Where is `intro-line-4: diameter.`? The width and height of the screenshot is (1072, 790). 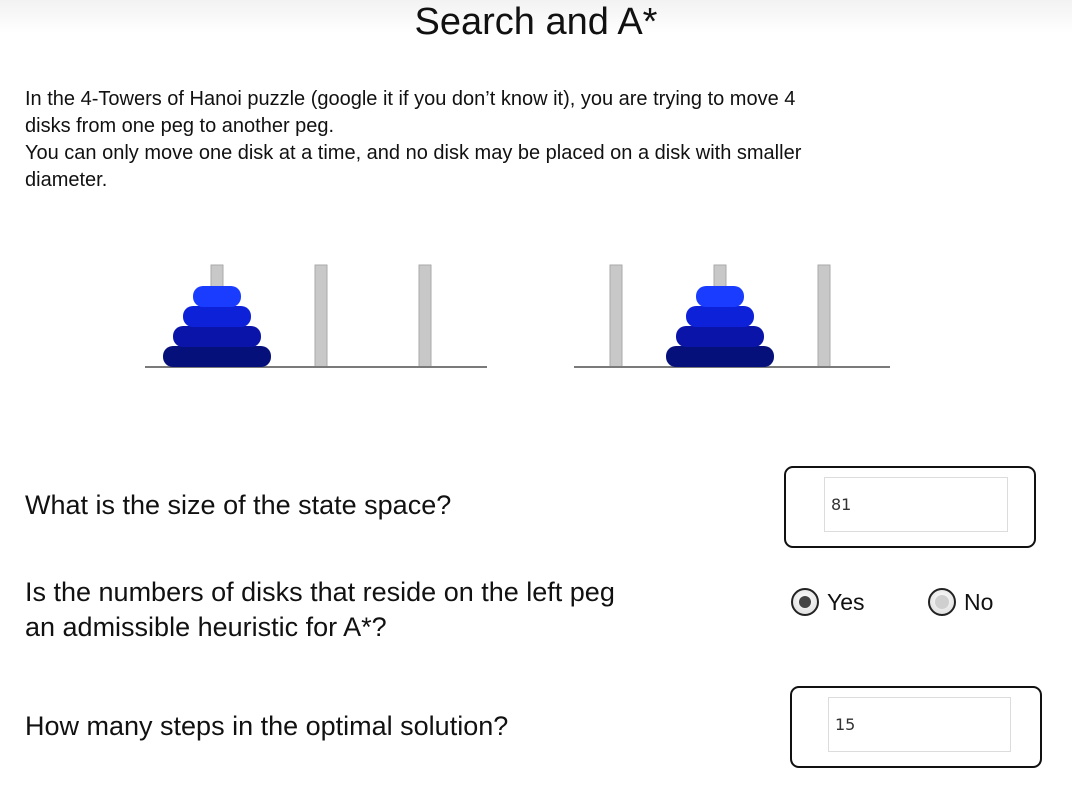 intro-line-4: diameter. is located at coordinates (66, 180).